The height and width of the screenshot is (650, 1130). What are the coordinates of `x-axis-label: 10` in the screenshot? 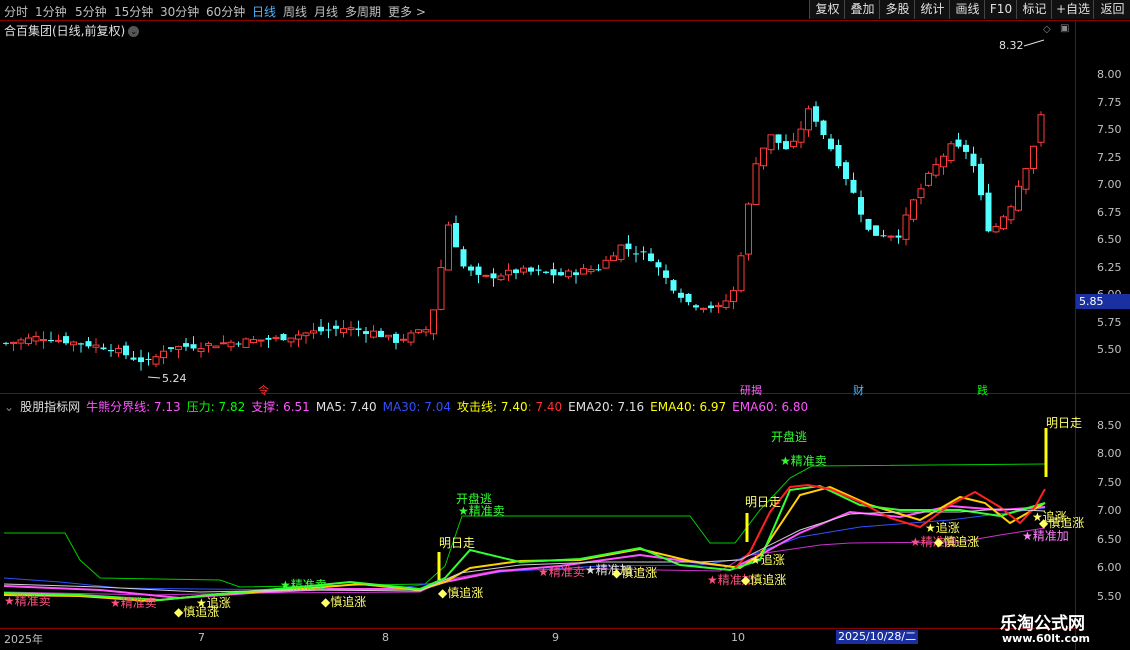 It's located at (738, 637).